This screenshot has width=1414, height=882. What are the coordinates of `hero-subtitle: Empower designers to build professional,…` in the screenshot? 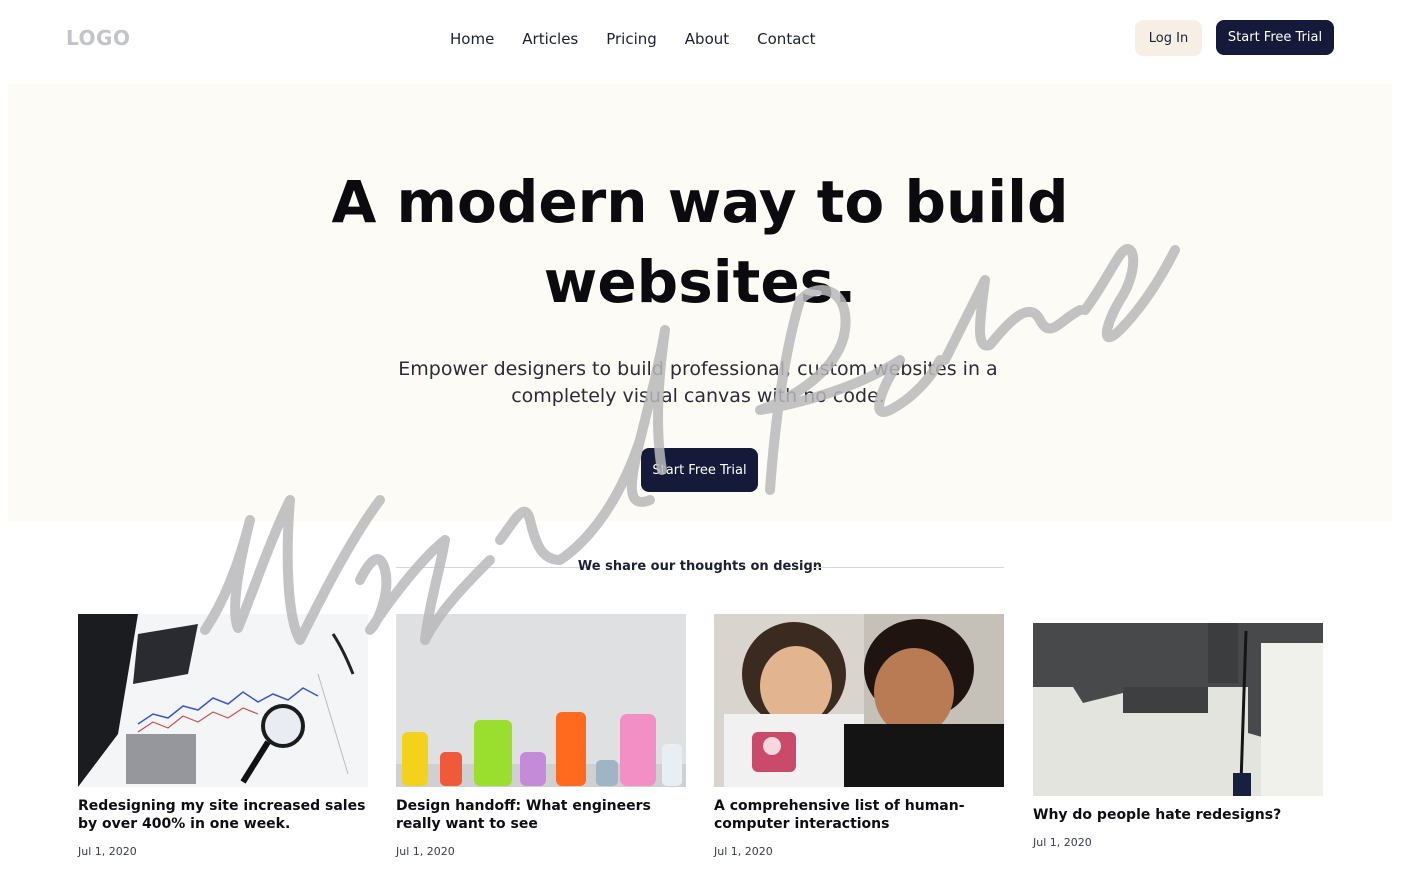 It's located at (698, 383).